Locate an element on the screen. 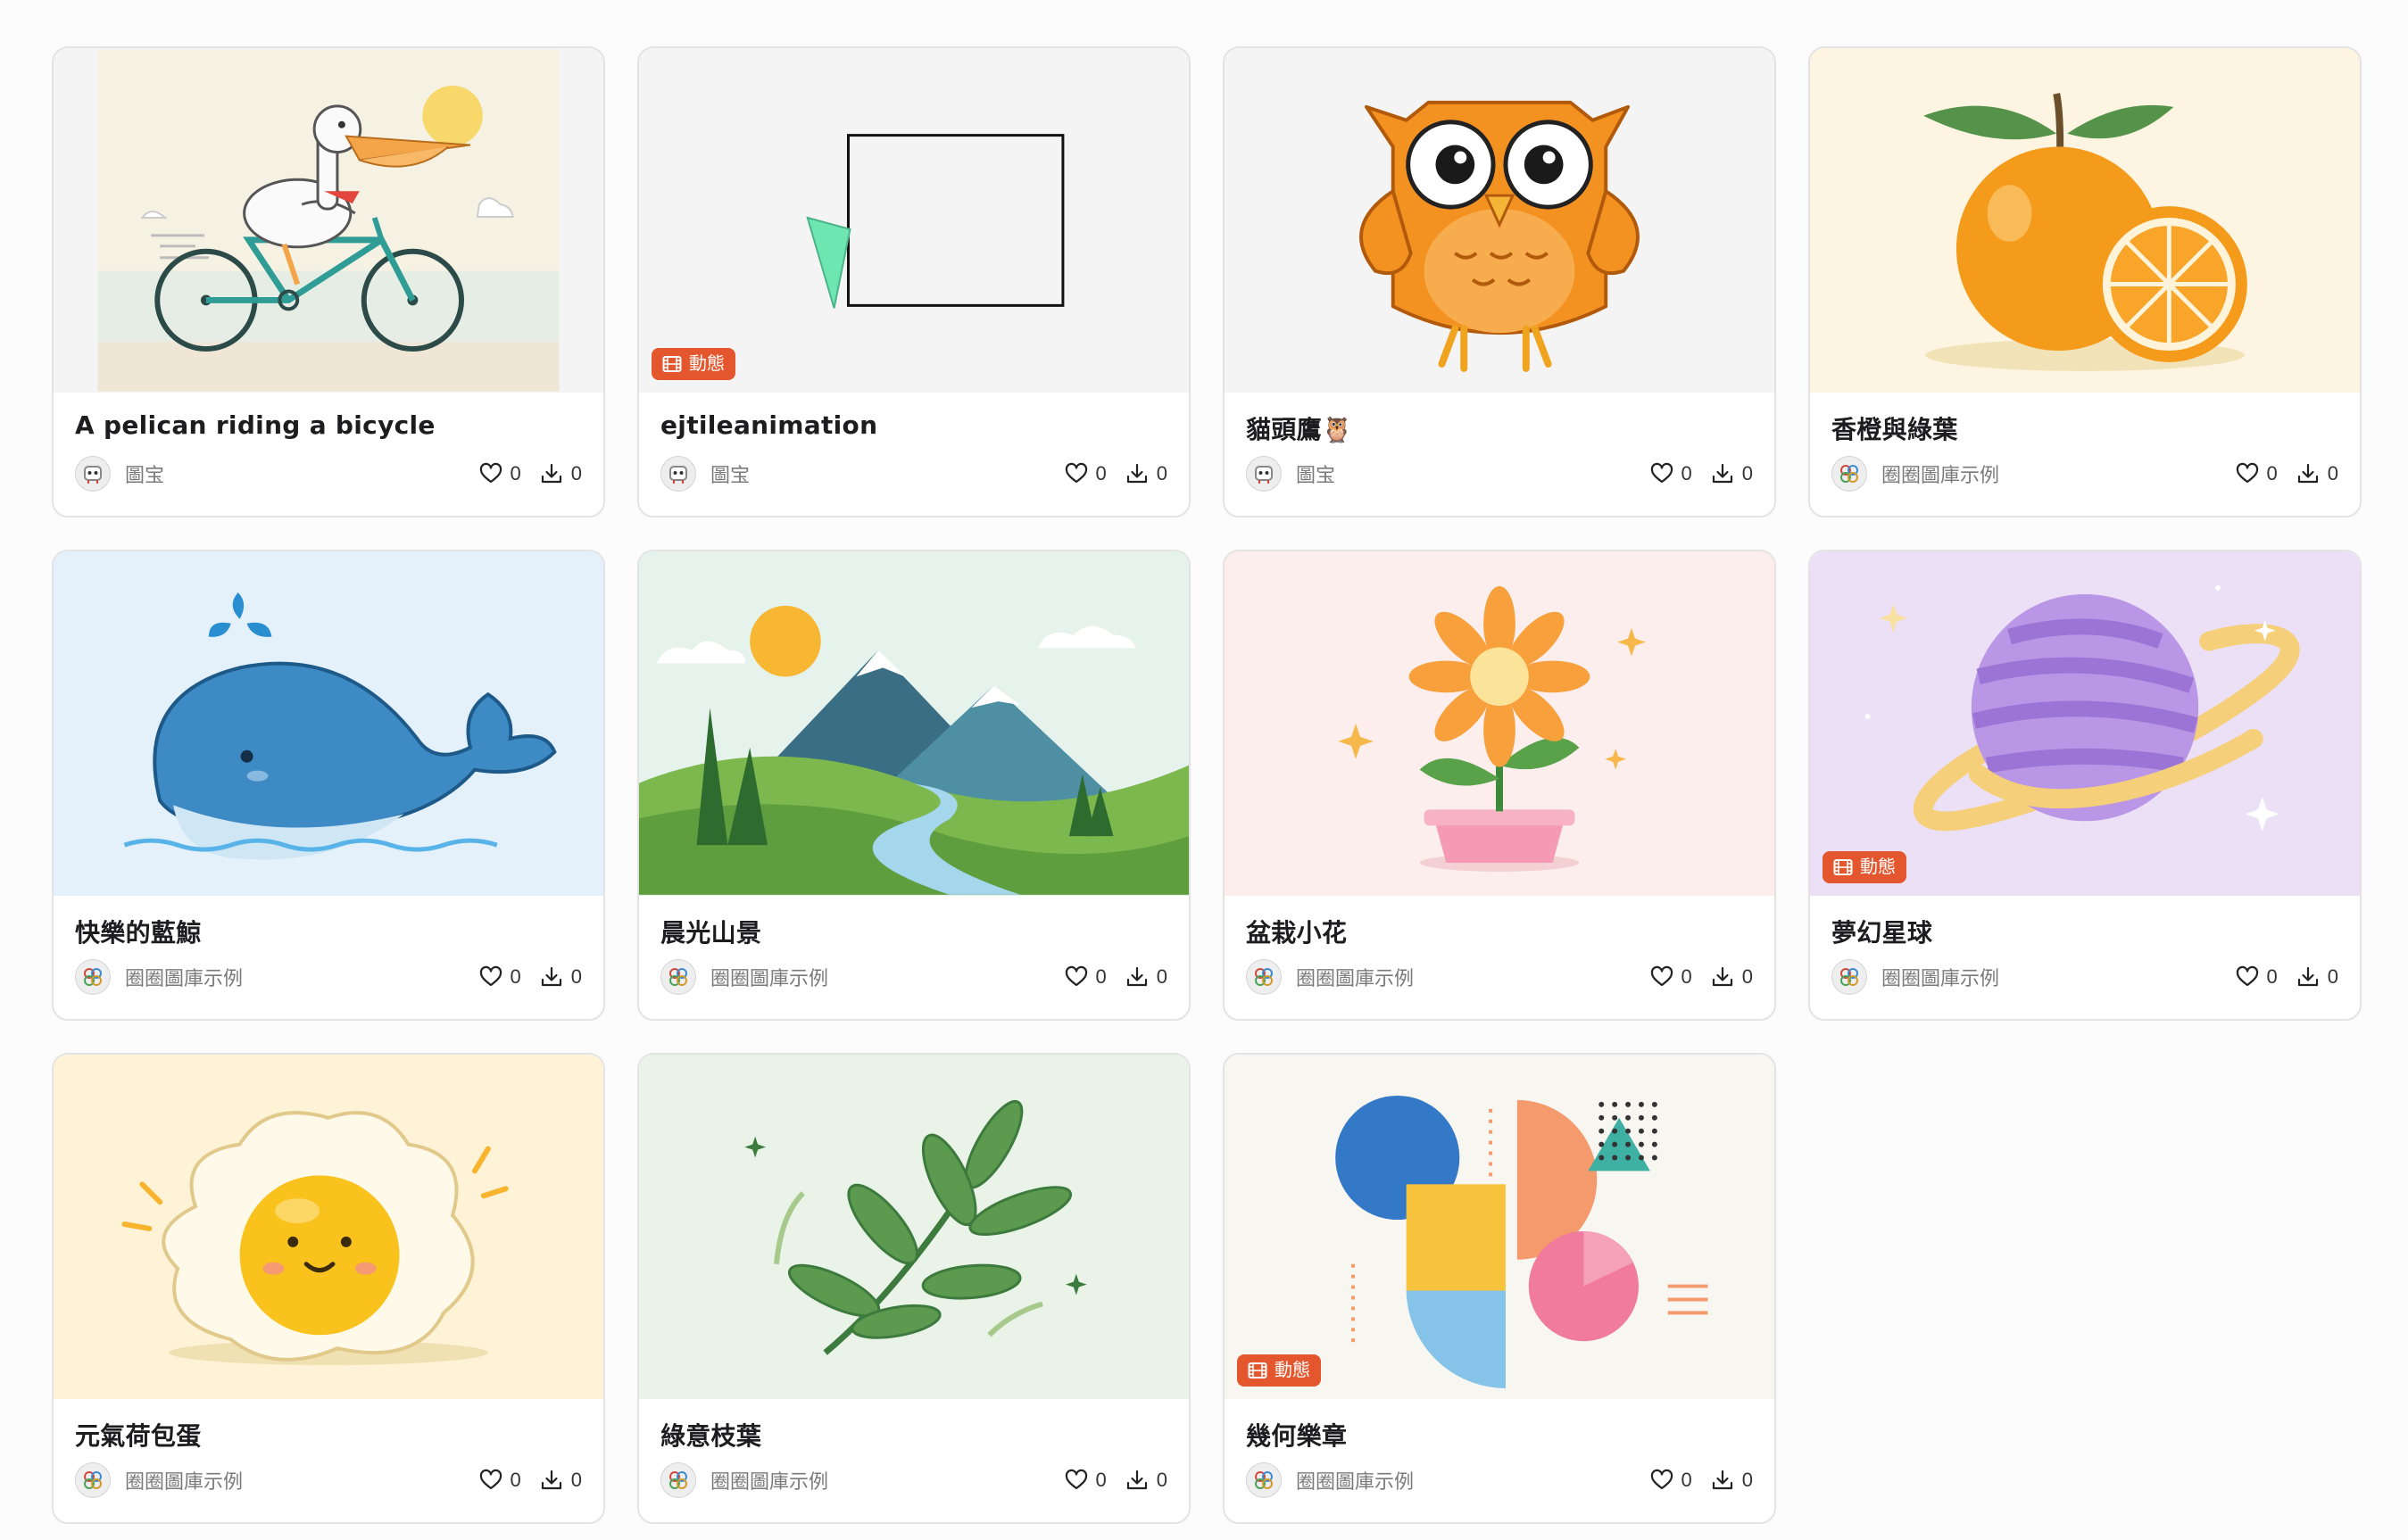  gallery-card: 動態 夢幻星球 圈圈圖庫示例 0 0 is located at coordinates (2085, 786).